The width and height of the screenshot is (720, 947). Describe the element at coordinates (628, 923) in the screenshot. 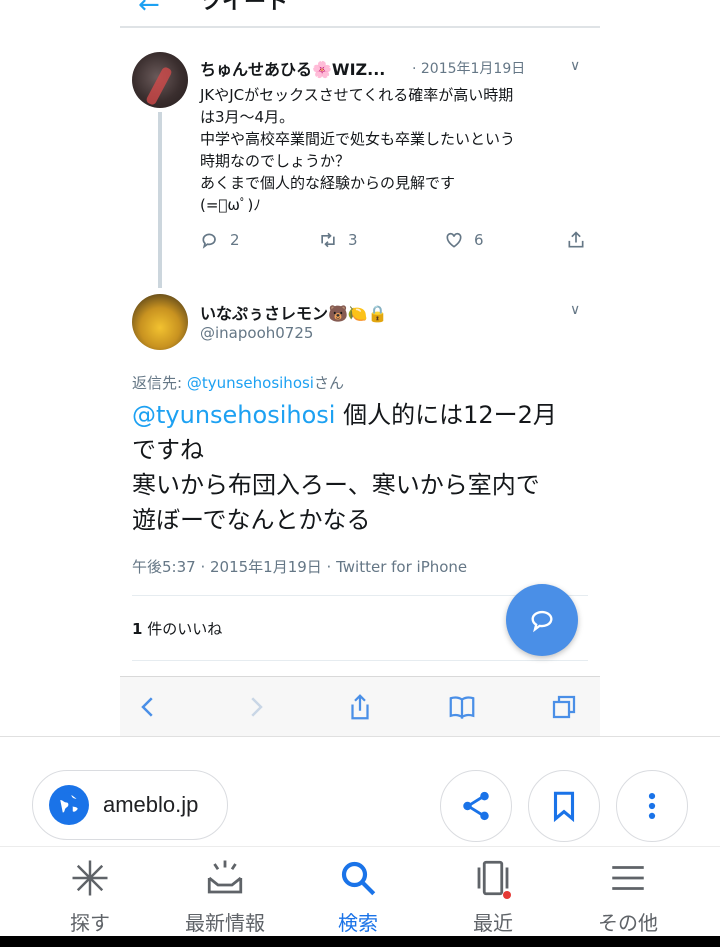

I see `nav-label: その他` at that location.